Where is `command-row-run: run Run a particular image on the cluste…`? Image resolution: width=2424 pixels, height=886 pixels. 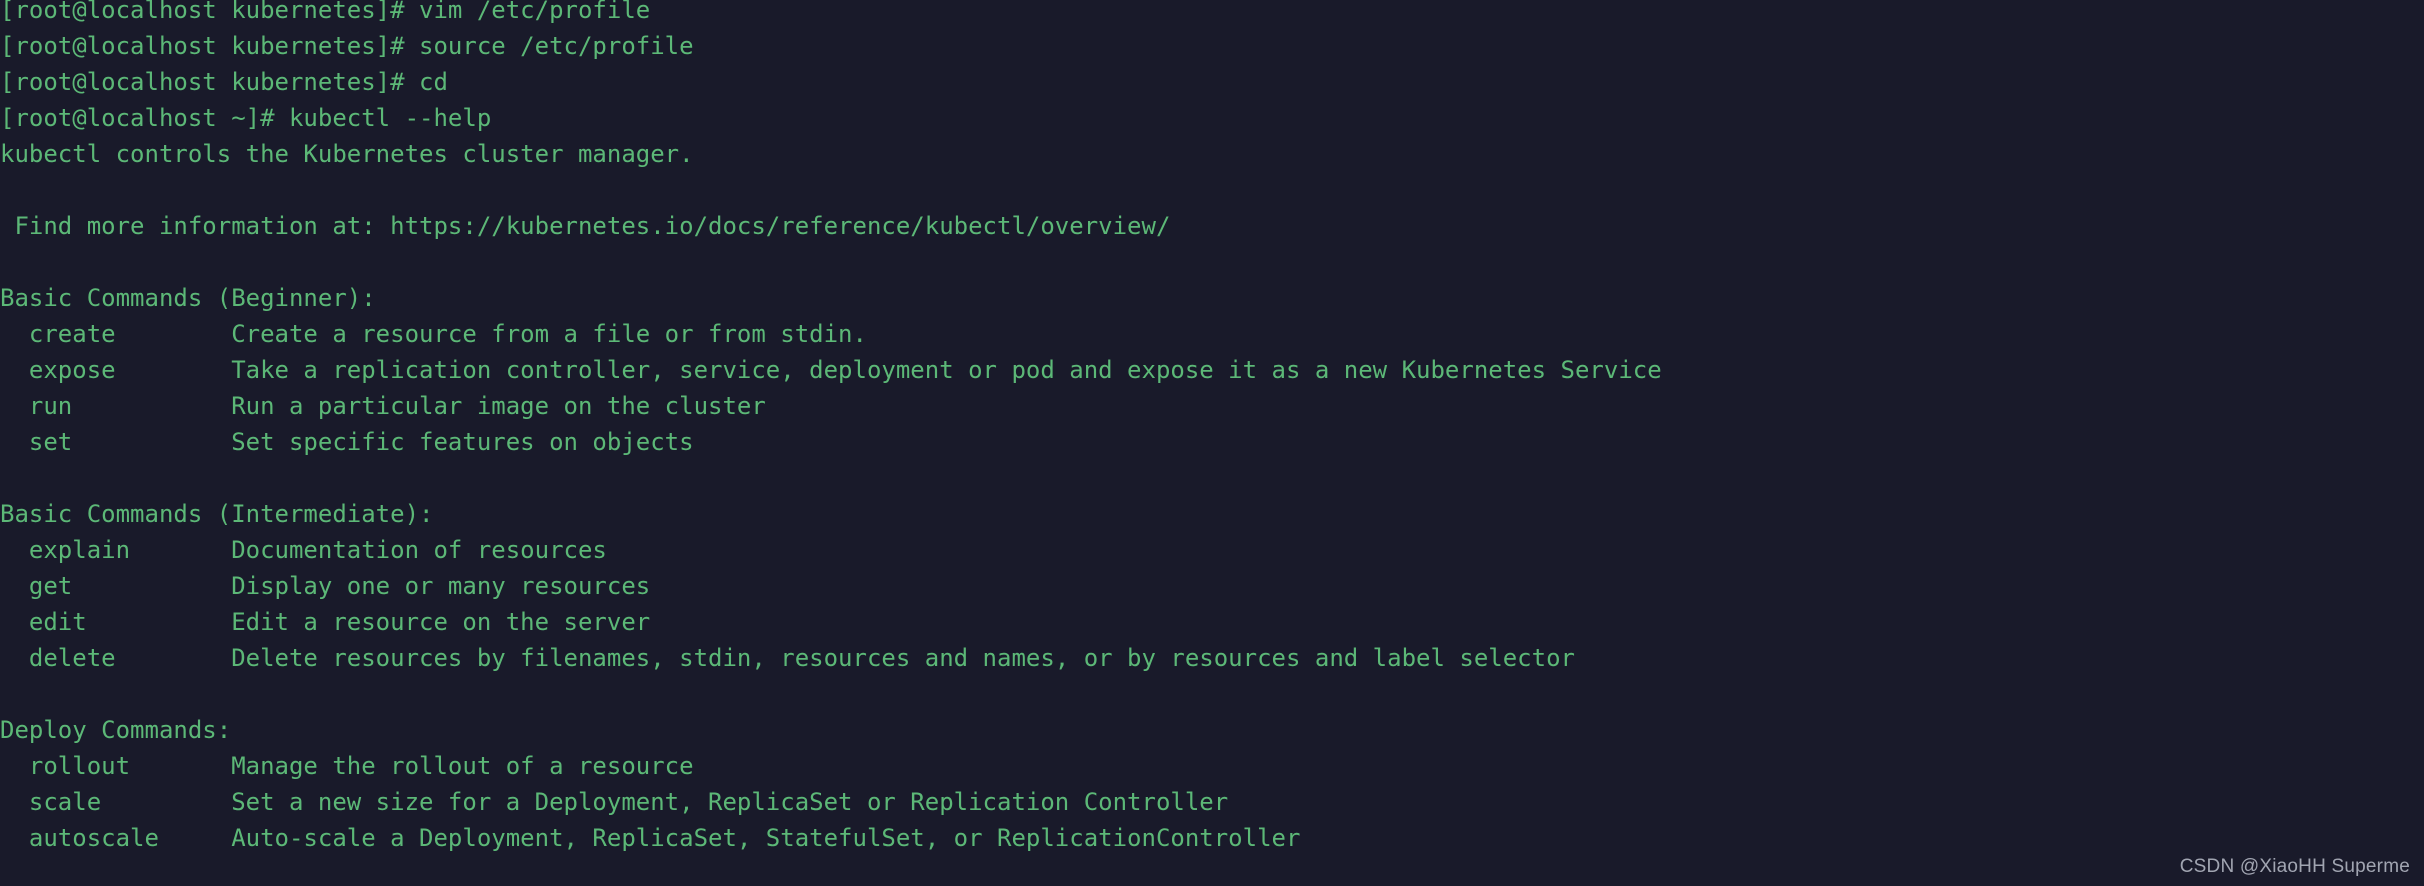 command-row-run: run Run a particular image on the cluste… is located at coordinates (383, 406).